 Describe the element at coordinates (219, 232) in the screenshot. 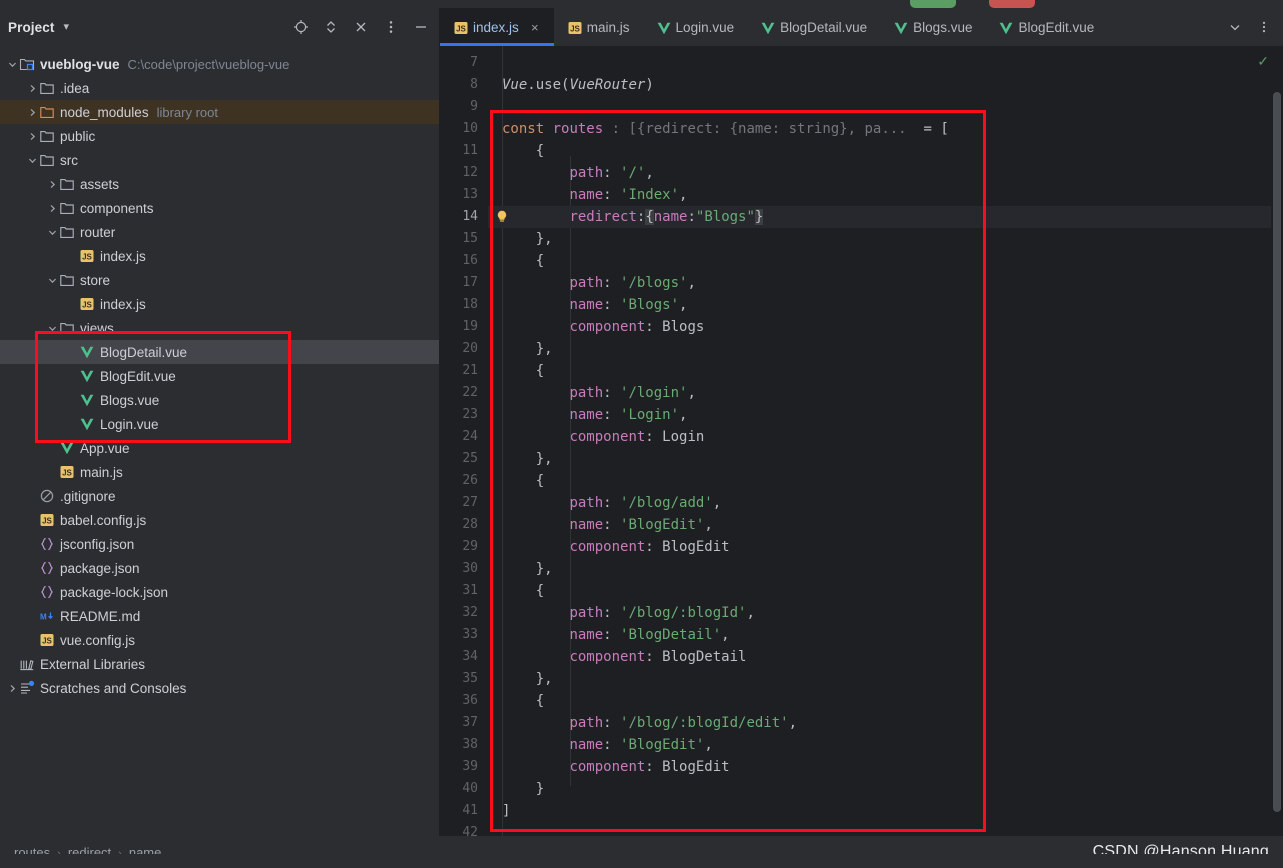

I see `tree-item-router: router` at that location.